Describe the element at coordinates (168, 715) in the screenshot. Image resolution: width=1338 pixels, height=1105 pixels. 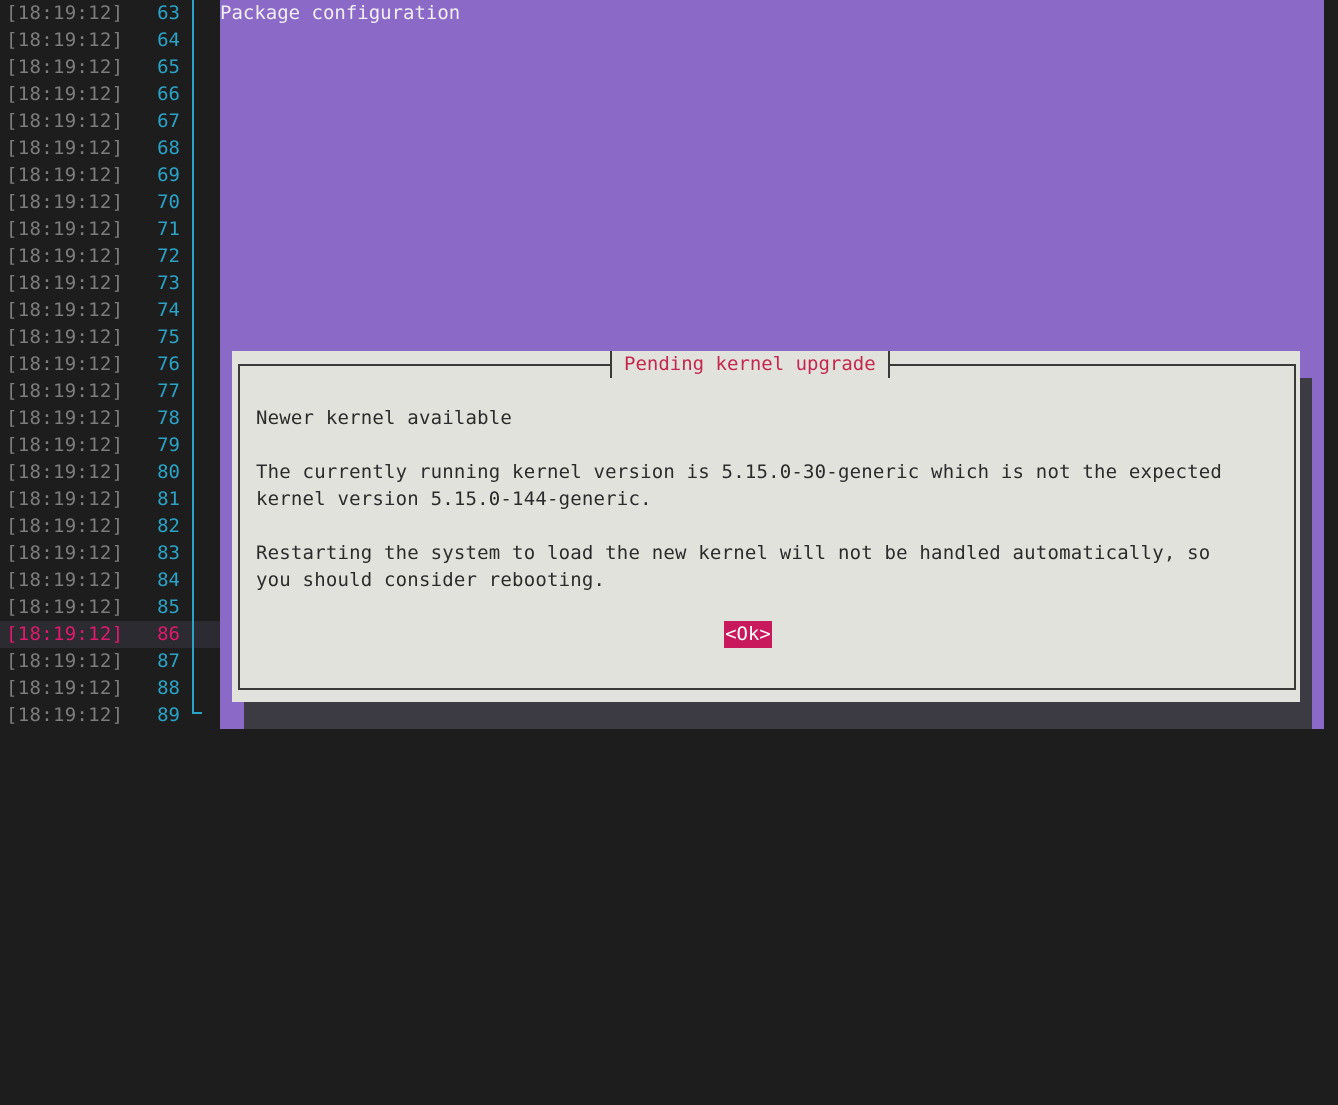
I see `line-number: 89` at that location.